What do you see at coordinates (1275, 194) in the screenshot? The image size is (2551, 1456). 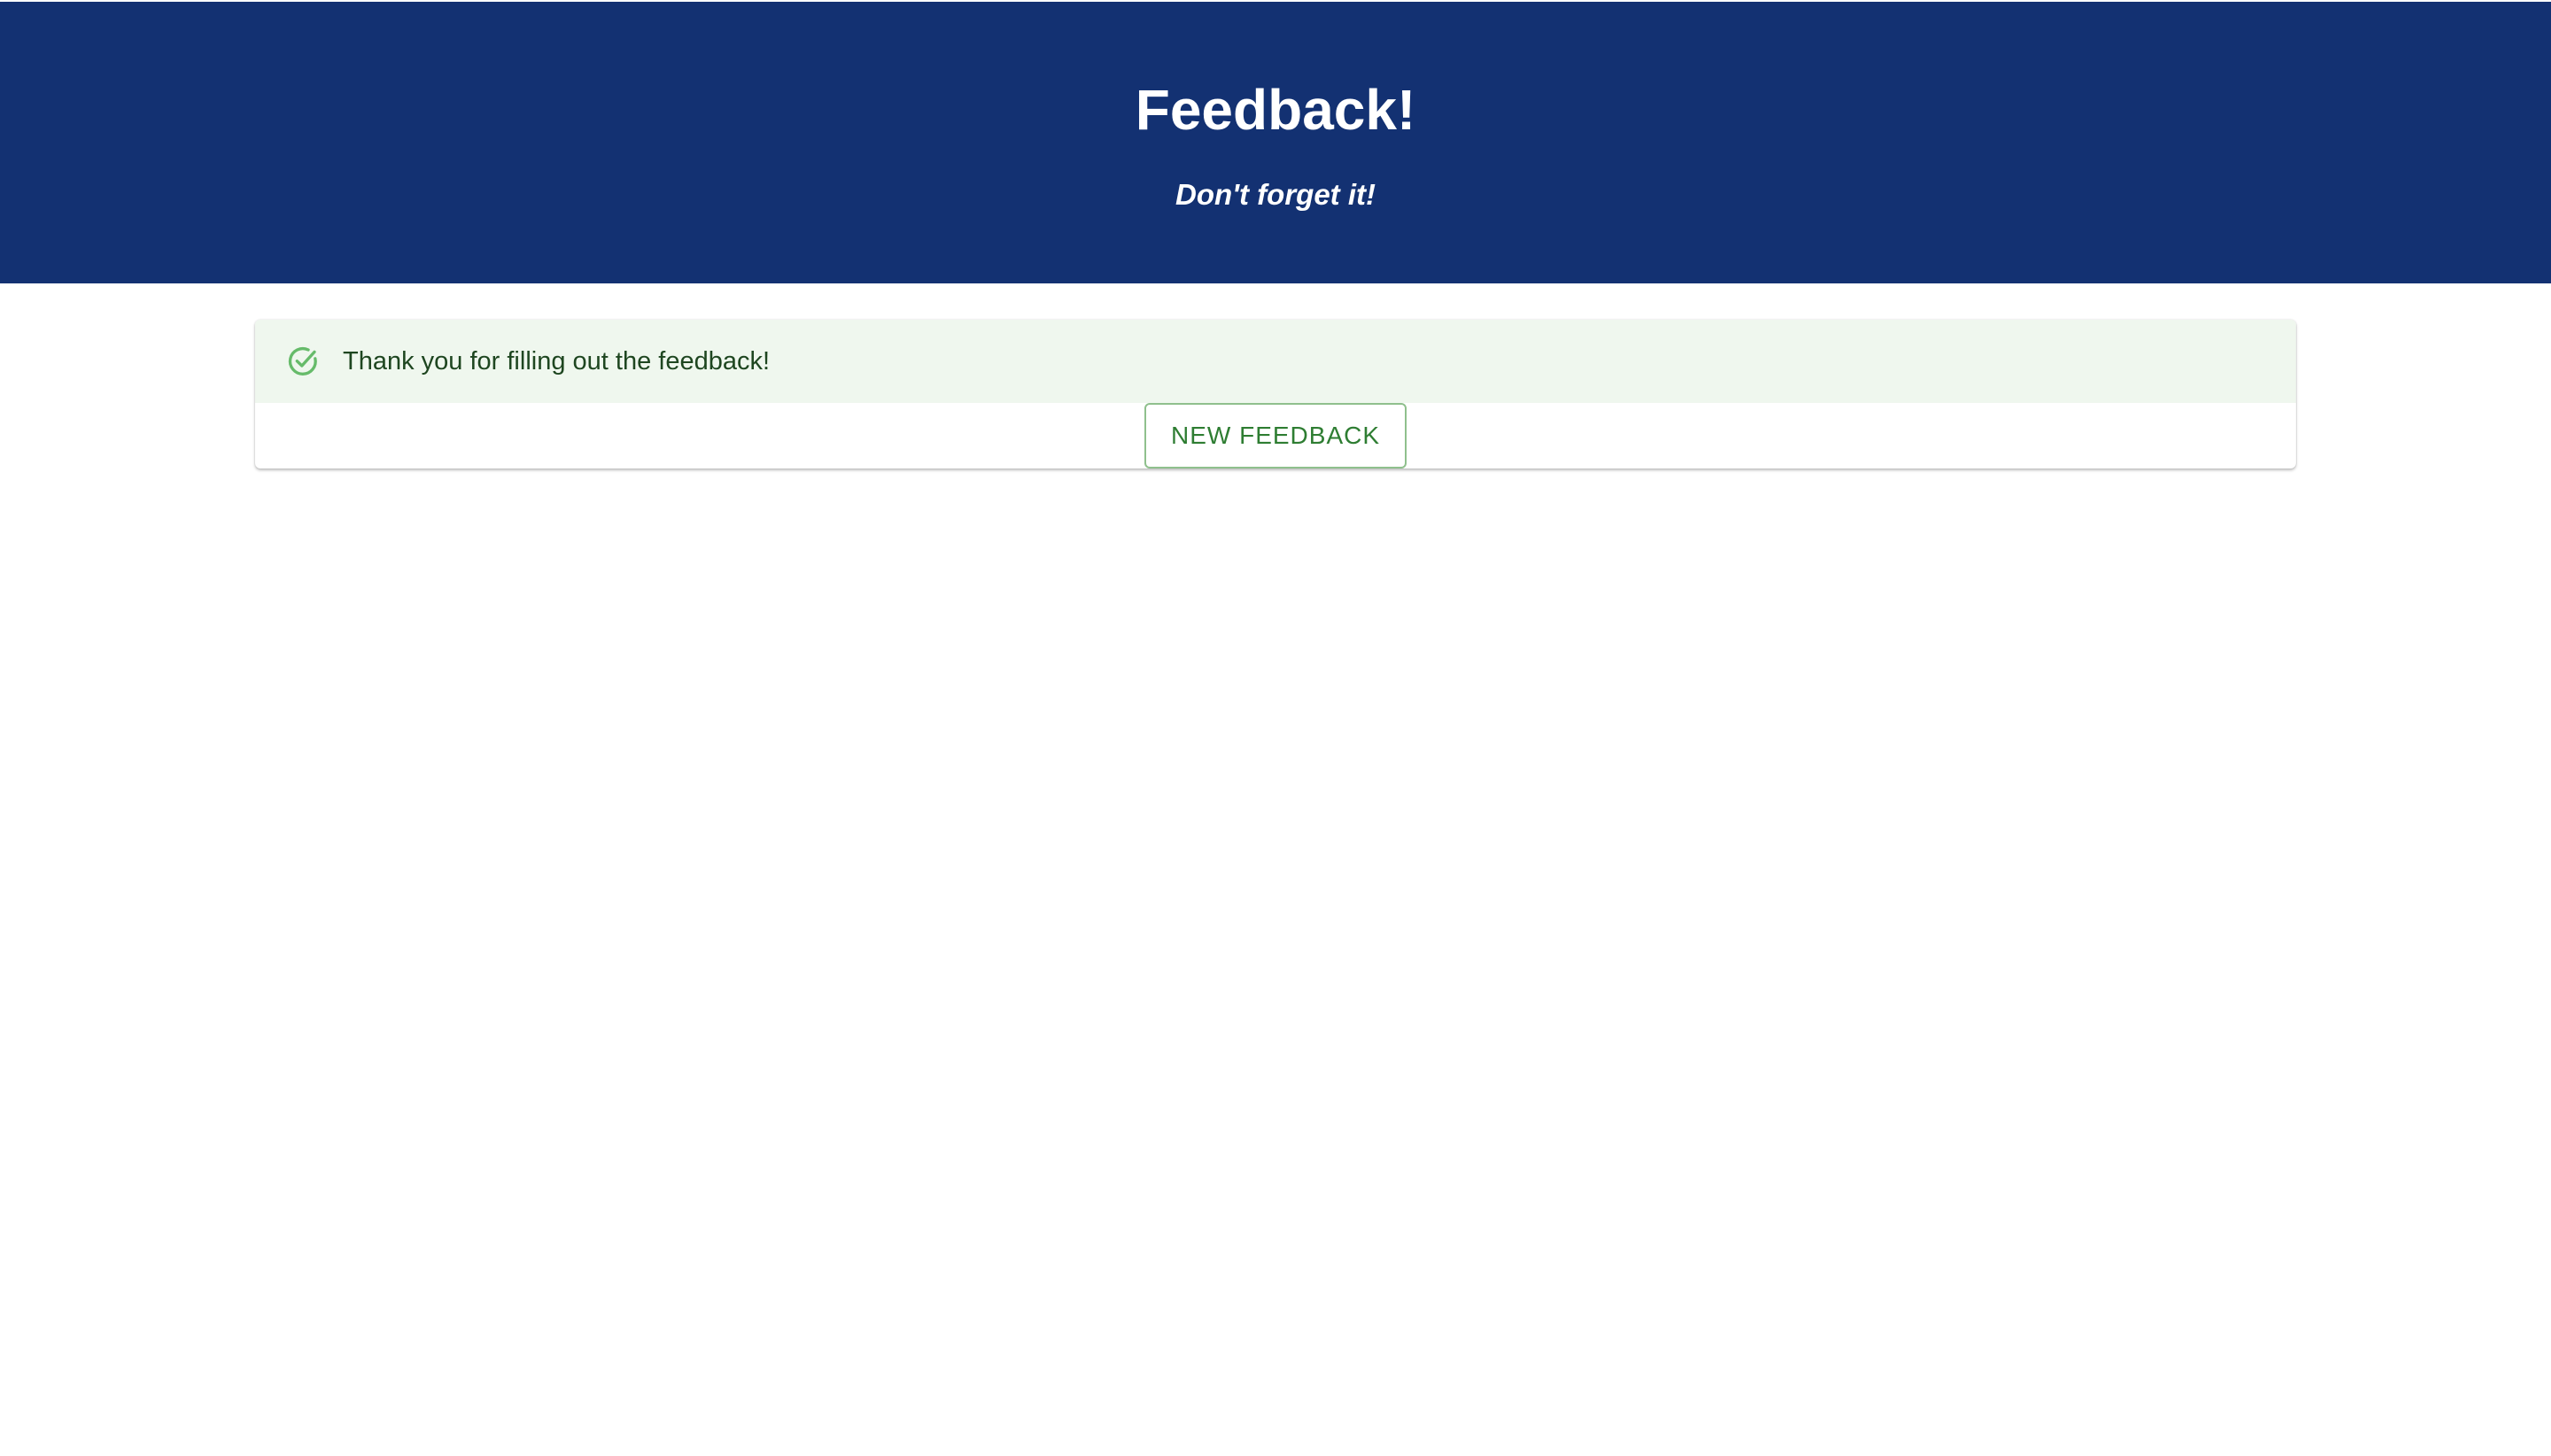 I see `page-subtitle: Don't forget it!` at bounding box center [1275, 194].